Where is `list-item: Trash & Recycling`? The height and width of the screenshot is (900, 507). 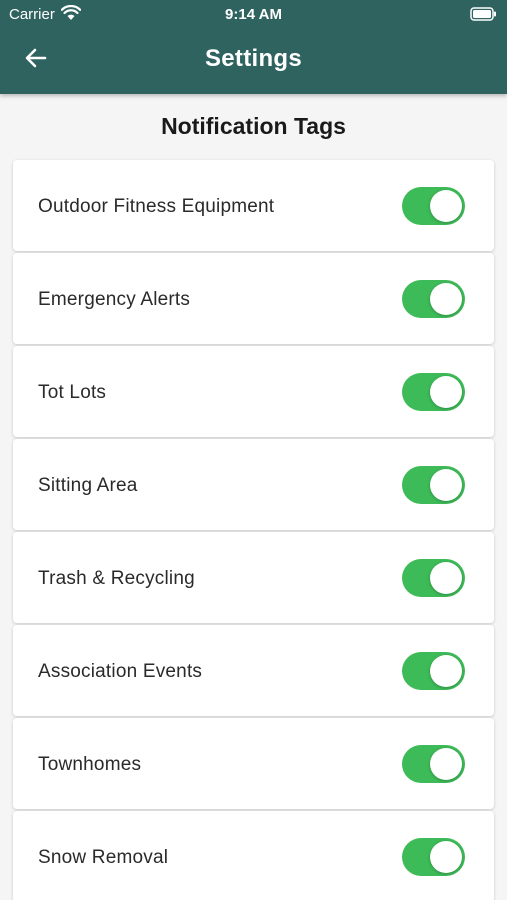
list-item: Trash & Recycling is located at coordinates (253, 577).